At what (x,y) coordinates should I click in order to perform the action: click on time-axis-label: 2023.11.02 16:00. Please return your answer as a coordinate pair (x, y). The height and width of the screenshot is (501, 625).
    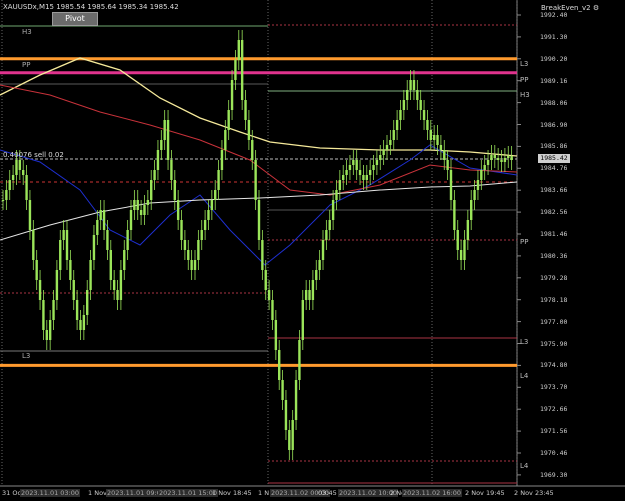
    Looking at the image, I should click on (432, 493).